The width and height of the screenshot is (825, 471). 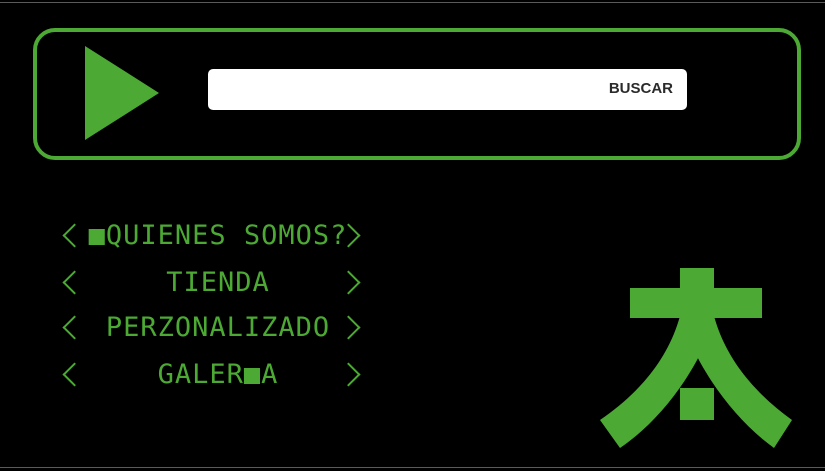 I want to click on search-bar: BUSCAR, so click(x=447, y=89).